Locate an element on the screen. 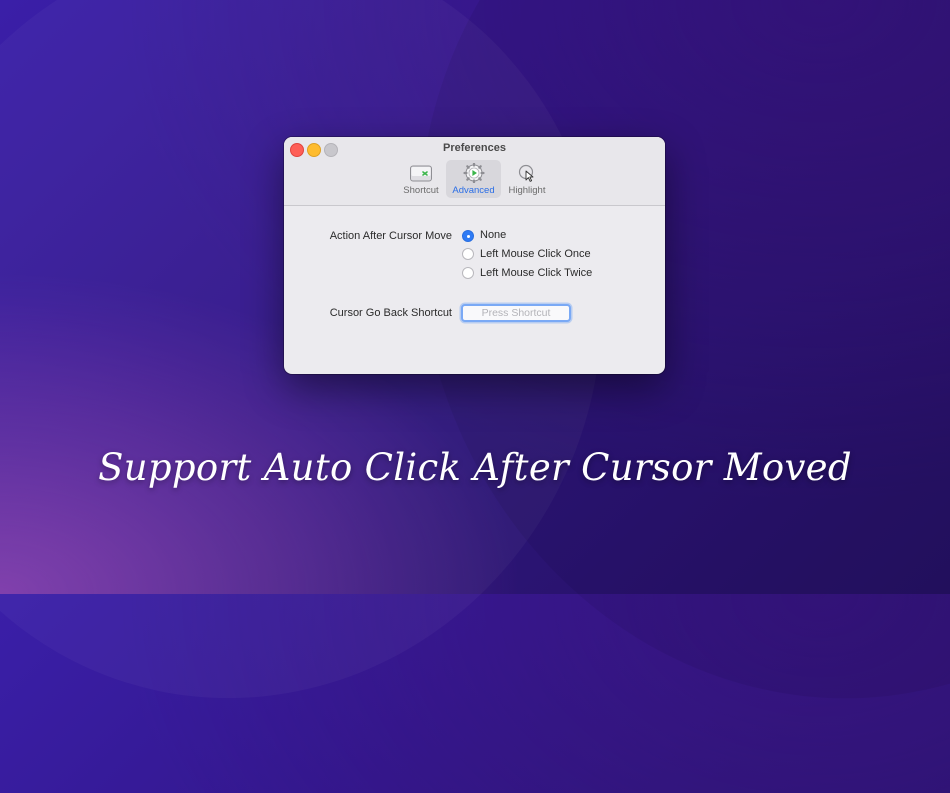 Image resolution: width=950 pixels, height=793 pixels. tab-advanced: Advanced is located at coordinates (473, 179).